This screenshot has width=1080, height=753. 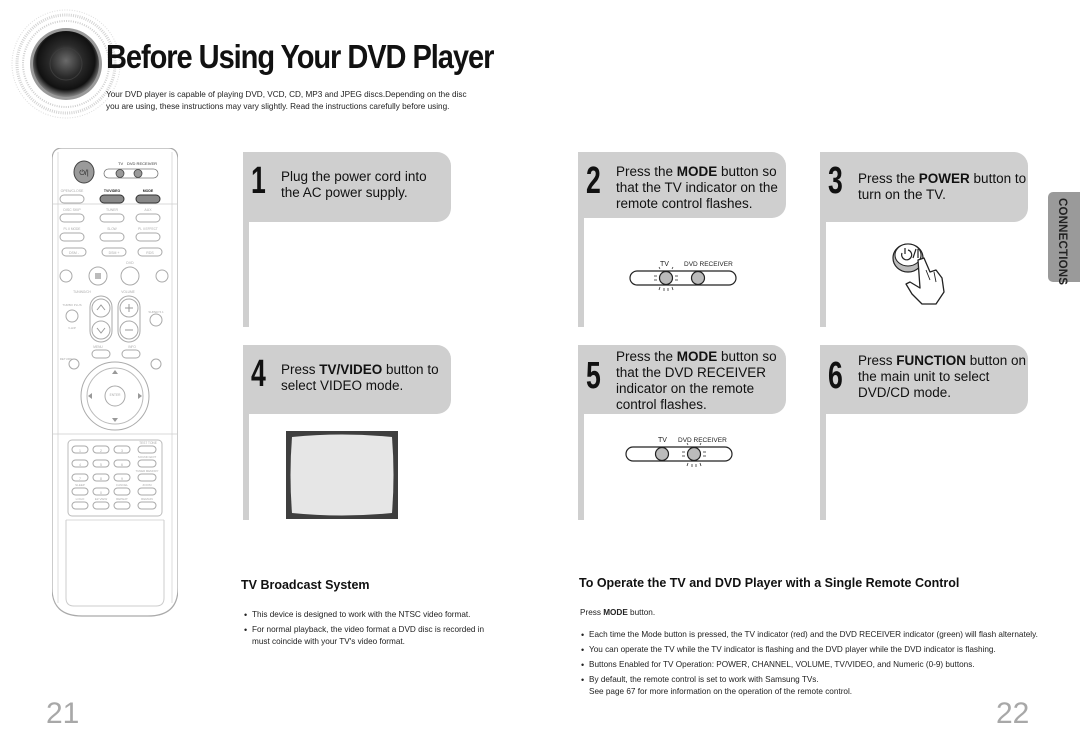 I want to click on heading-prefix: To, so click(x=586, y=583).